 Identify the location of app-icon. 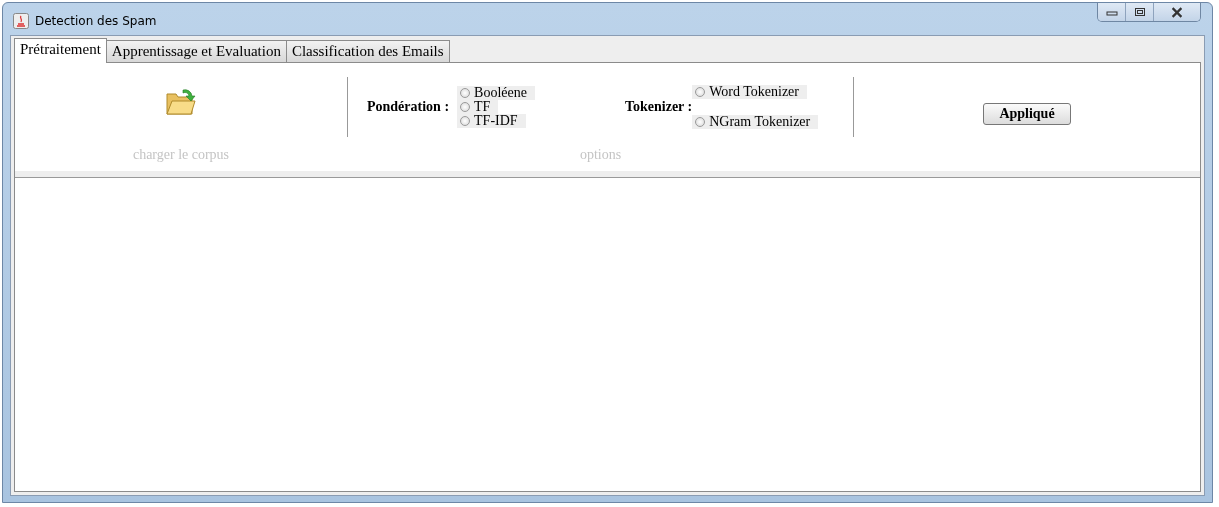
(21, 21).